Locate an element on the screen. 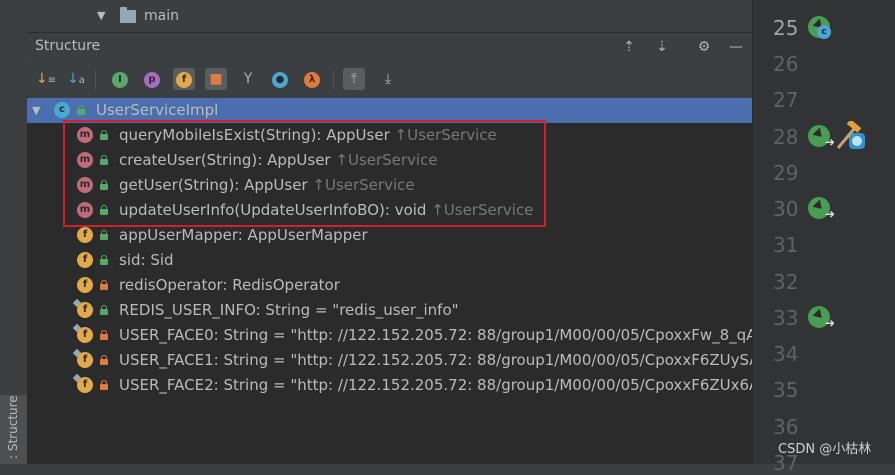 The image size is (895, 475). line-number: 29 is located at coordinates (786, 173).